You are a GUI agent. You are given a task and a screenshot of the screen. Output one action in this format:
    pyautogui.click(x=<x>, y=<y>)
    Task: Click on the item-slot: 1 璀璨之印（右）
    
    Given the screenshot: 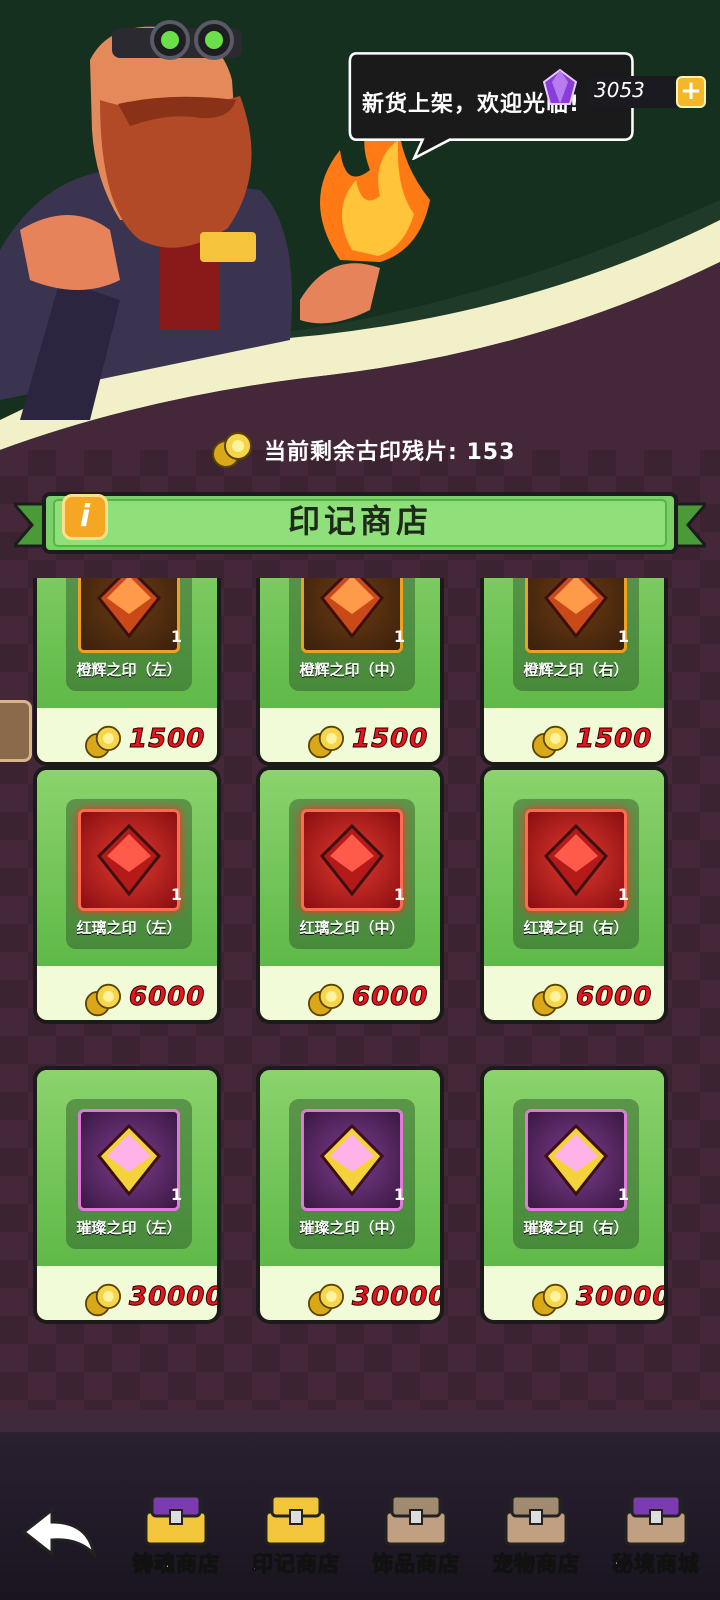 What is the action you would take?
    pyautogui.click(x=576, y=1174)
    